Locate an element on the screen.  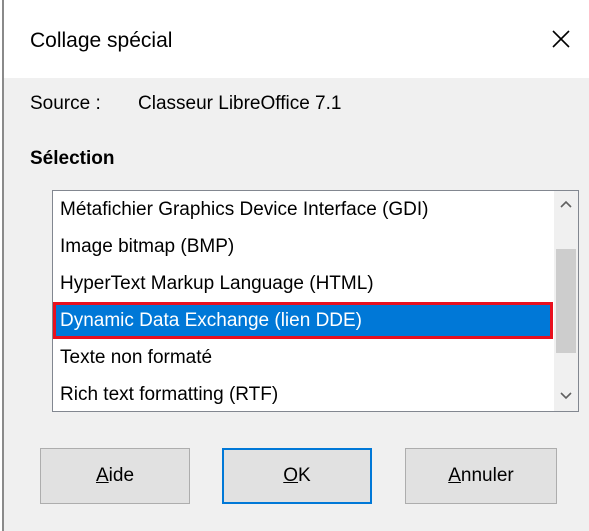
list-item: Image bitmap (BMP) is located at coordinates (303, 246).